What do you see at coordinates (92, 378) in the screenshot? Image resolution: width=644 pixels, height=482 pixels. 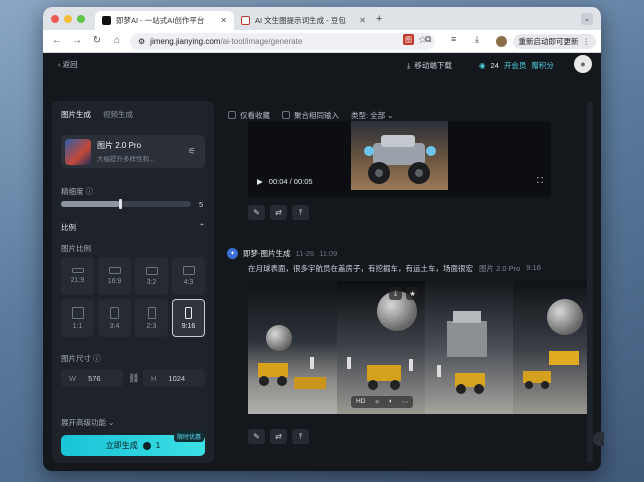 I see `width-field: W 576` at bounding box center [92, 378].